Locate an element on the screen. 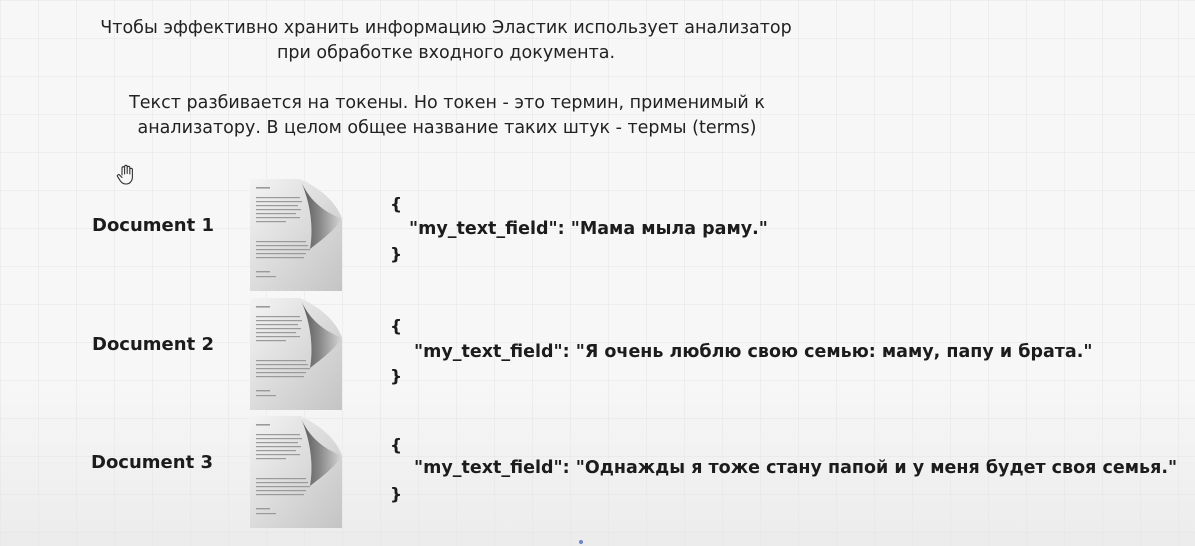 Image resolution: width=1195 pixels, height=546 pixels. document-label: Document 2 is located at coordinates (153, 344).